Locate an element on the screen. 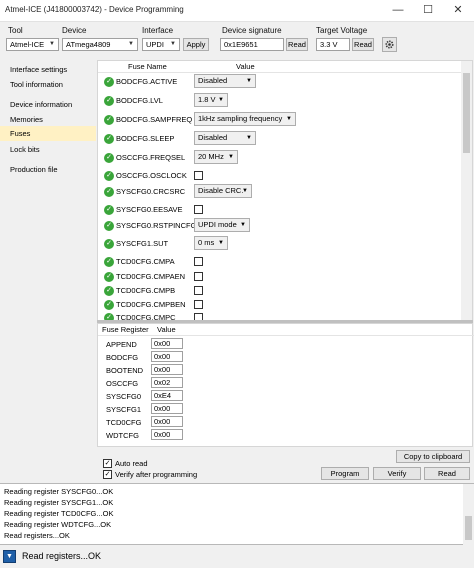  log-line: Reading register SYSCFG0...OK is located at coordinates (59, 491).